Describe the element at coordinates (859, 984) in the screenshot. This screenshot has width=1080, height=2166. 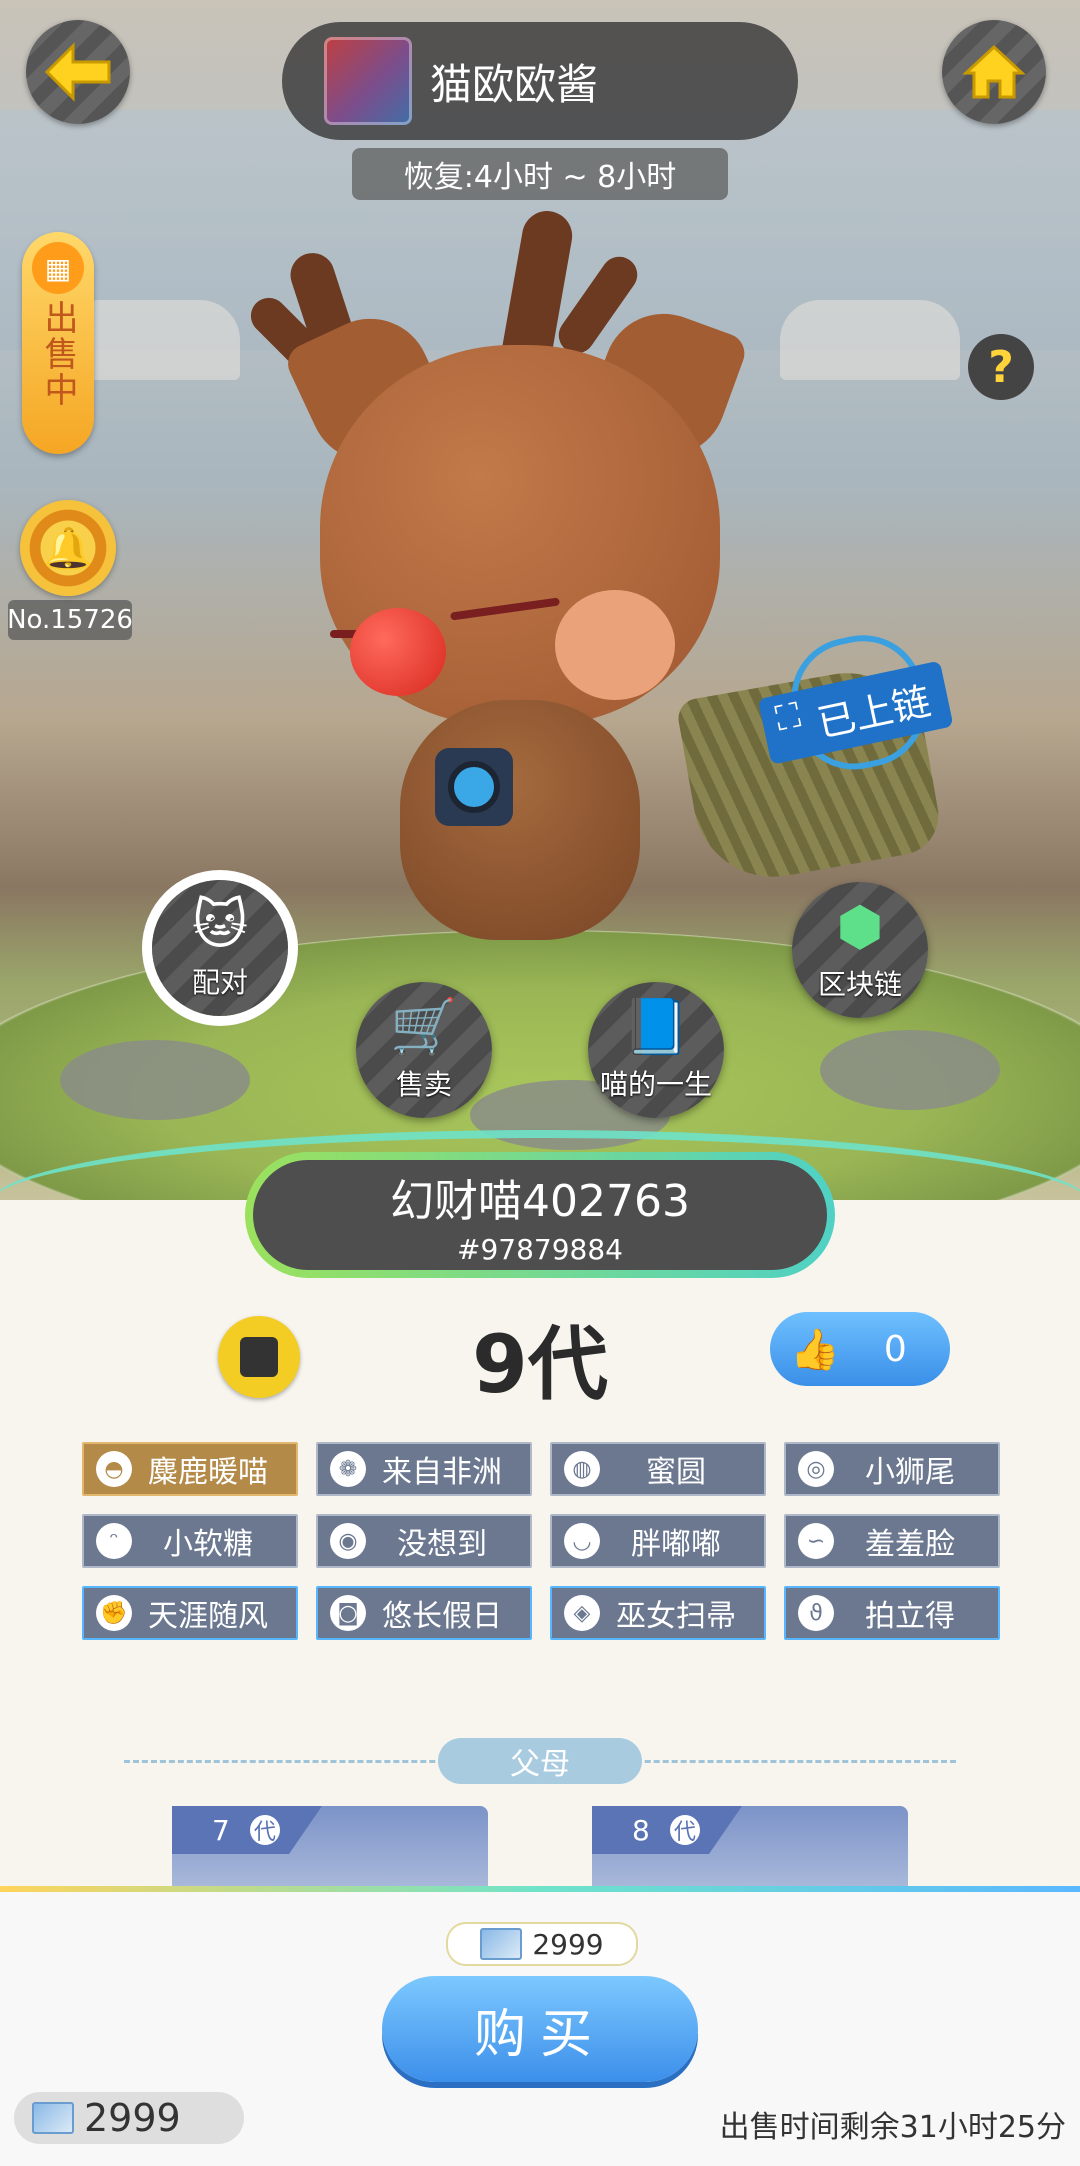
I see `blockchain-label: 区块链` at that location.